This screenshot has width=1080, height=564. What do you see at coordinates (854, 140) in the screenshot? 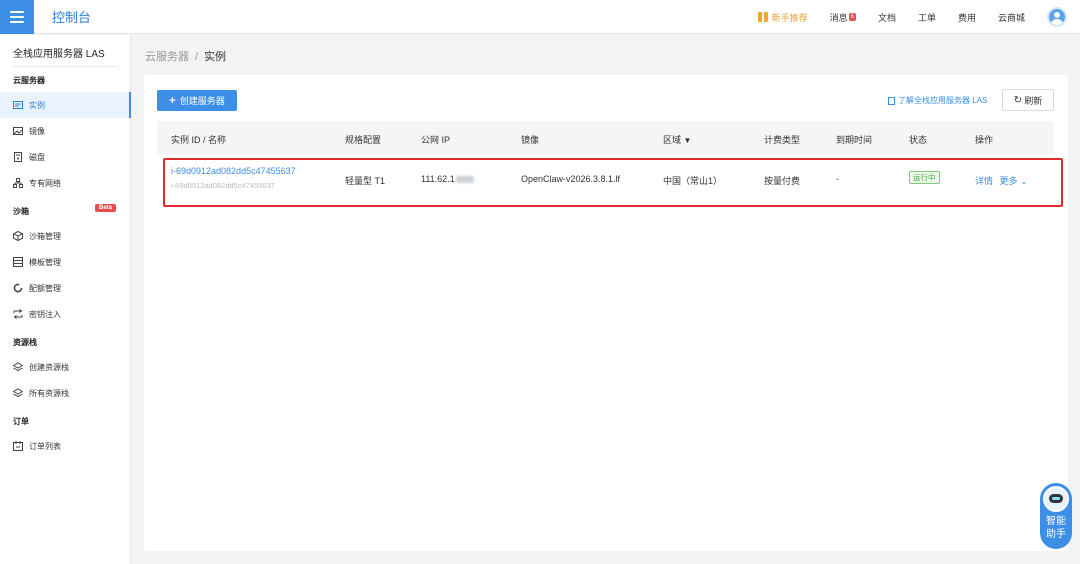
I see `col-expire: 到期时间` at bounding box center [854, 140].